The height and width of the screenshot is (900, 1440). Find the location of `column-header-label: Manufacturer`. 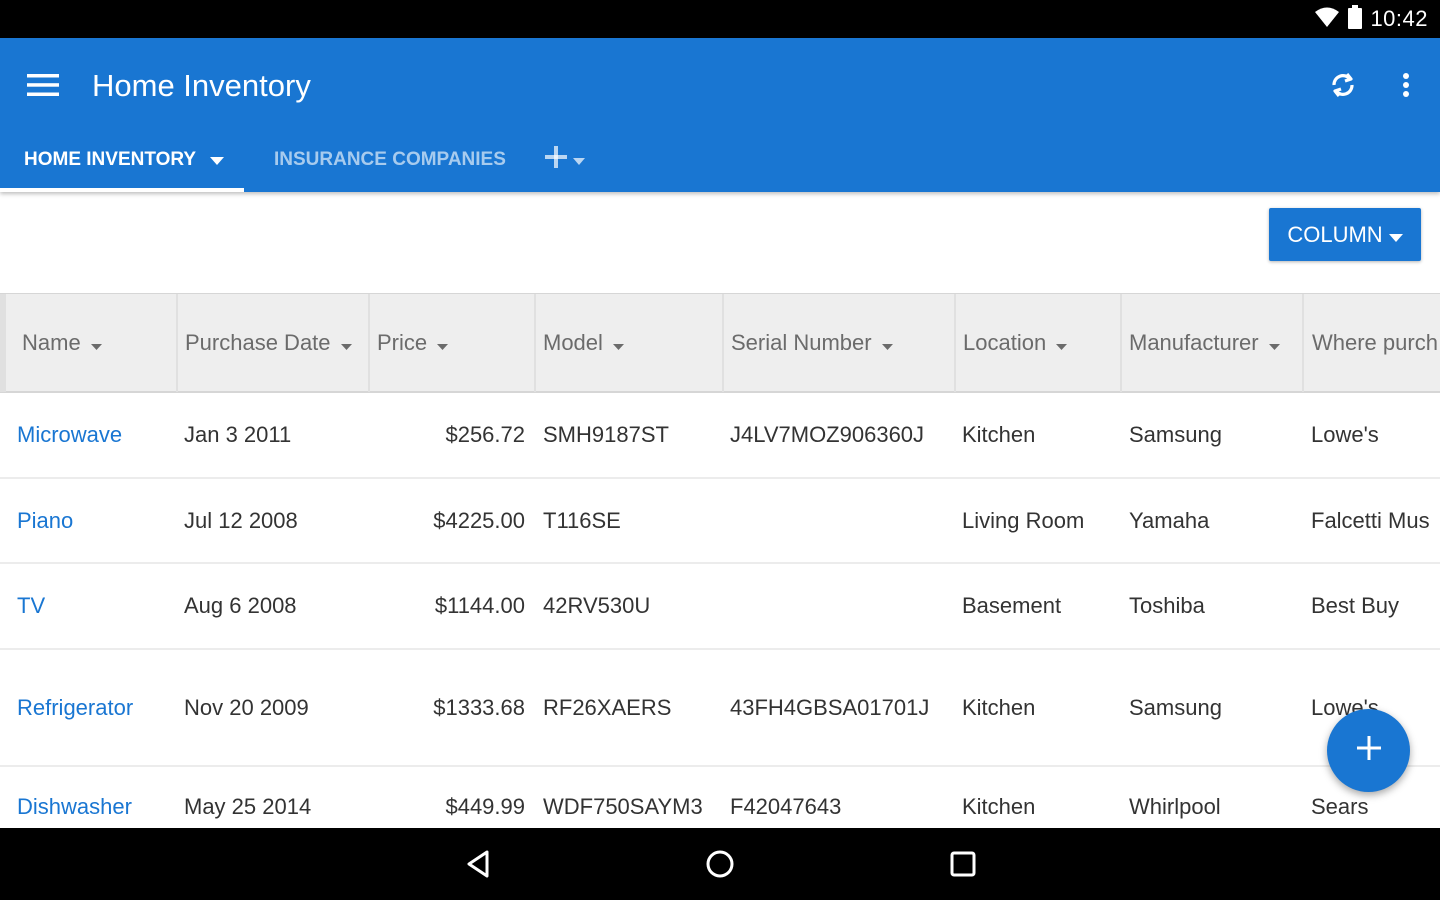

column-header-label: Manufacturer is located at coordinates (1194, 342).